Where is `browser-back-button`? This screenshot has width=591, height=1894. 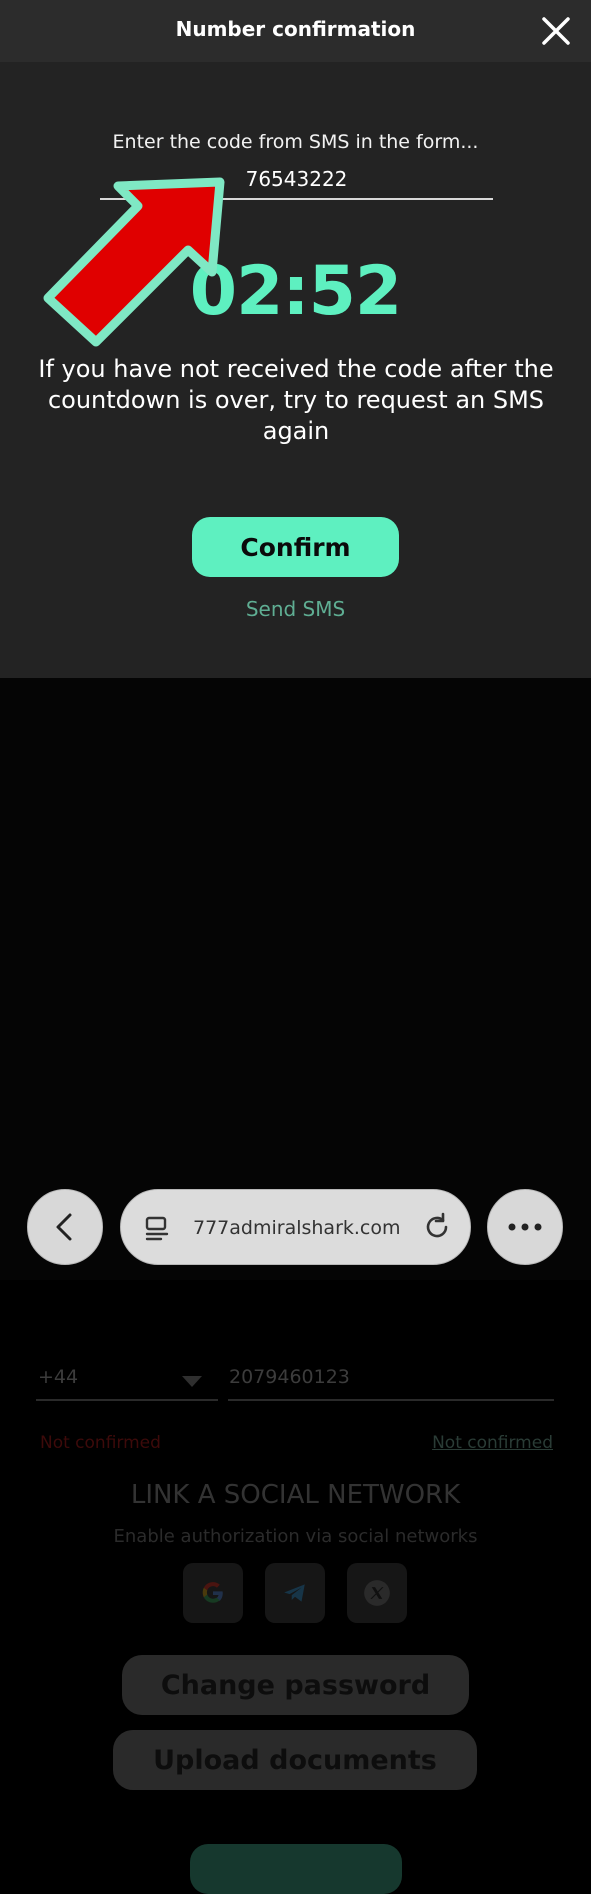 browser-back-button is located at coordinates (65, 1227).